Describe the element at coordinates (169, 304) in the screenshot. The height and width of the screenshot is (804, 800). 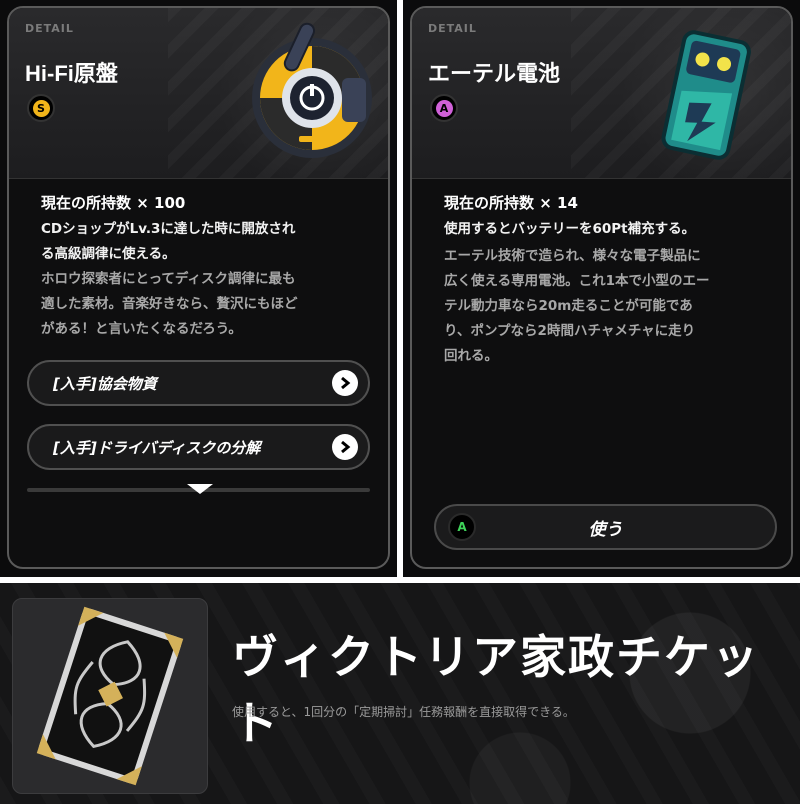
I see `flavor-line: 適した素材。音楽好きなら、贅沢にもほど` at that location.